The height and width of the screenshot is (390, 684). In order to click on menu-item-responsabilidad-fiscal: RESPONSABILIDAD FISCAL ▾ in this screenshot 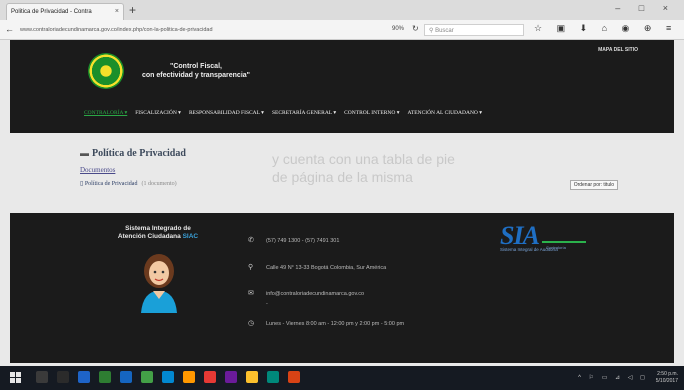, I will do `click(226, 116)`.